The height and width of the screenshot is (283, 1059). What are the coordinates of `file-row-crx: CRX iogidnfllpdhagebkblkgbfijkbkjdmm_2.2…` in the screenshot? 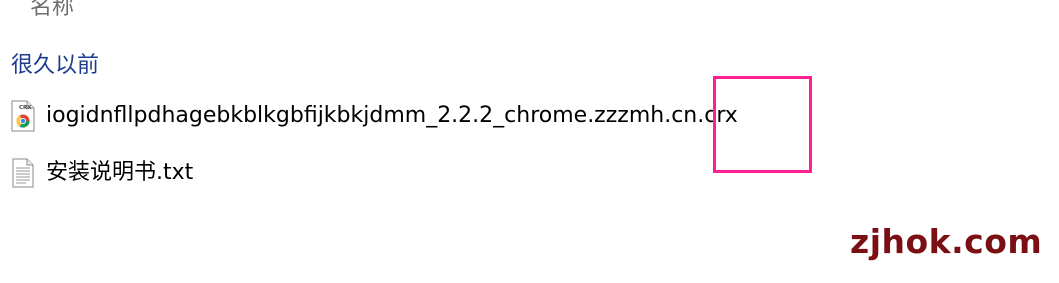 It's located at (373, 116).